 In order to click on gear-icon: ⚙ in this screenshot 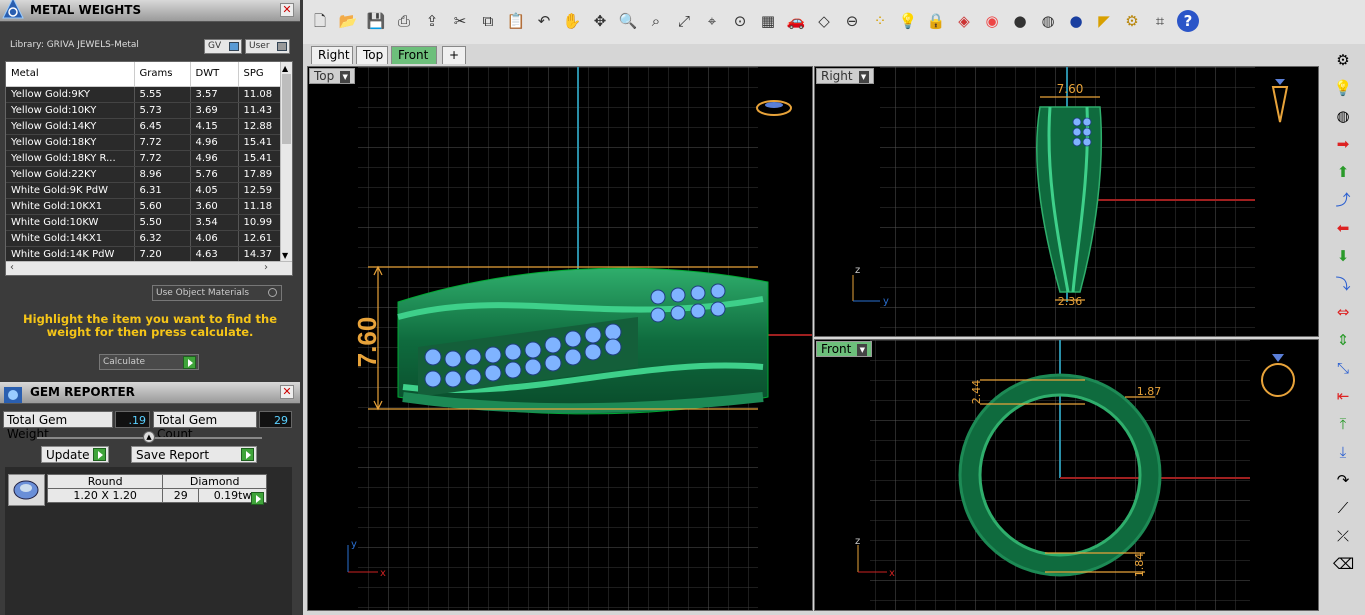, I will do `click(1132, 21)`.